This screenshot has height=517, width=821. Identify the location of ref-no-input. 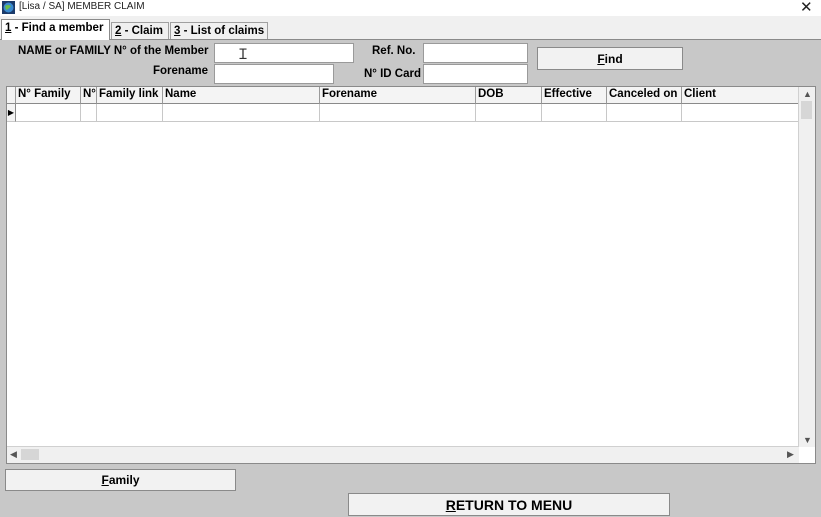
(475, 53).